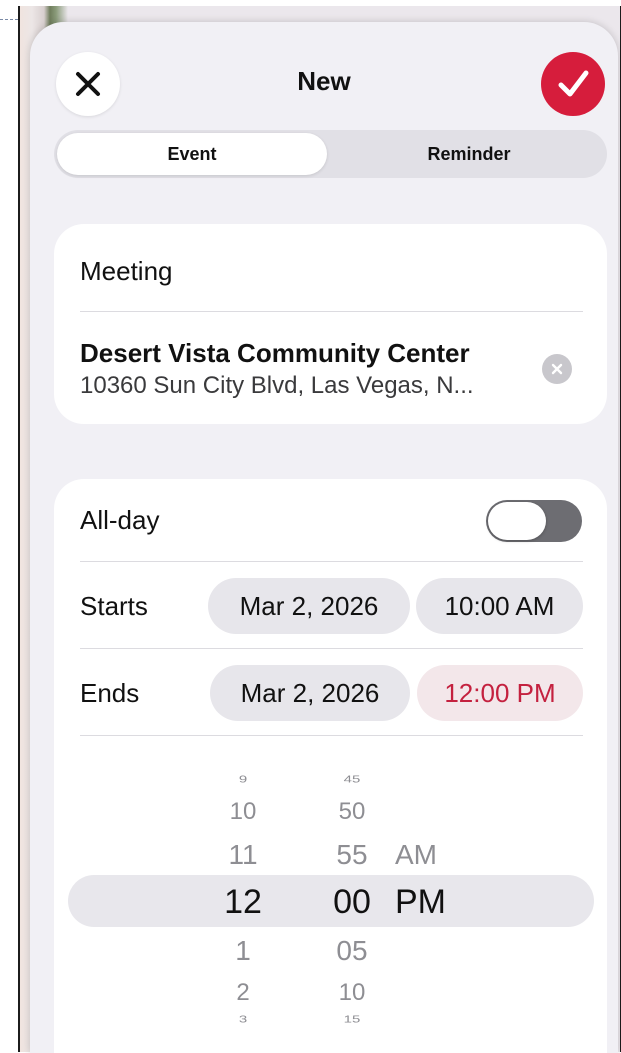 The width and height of the screenshot is (621, 1053). I want to click on checkmark-icon, so click(573, 83).